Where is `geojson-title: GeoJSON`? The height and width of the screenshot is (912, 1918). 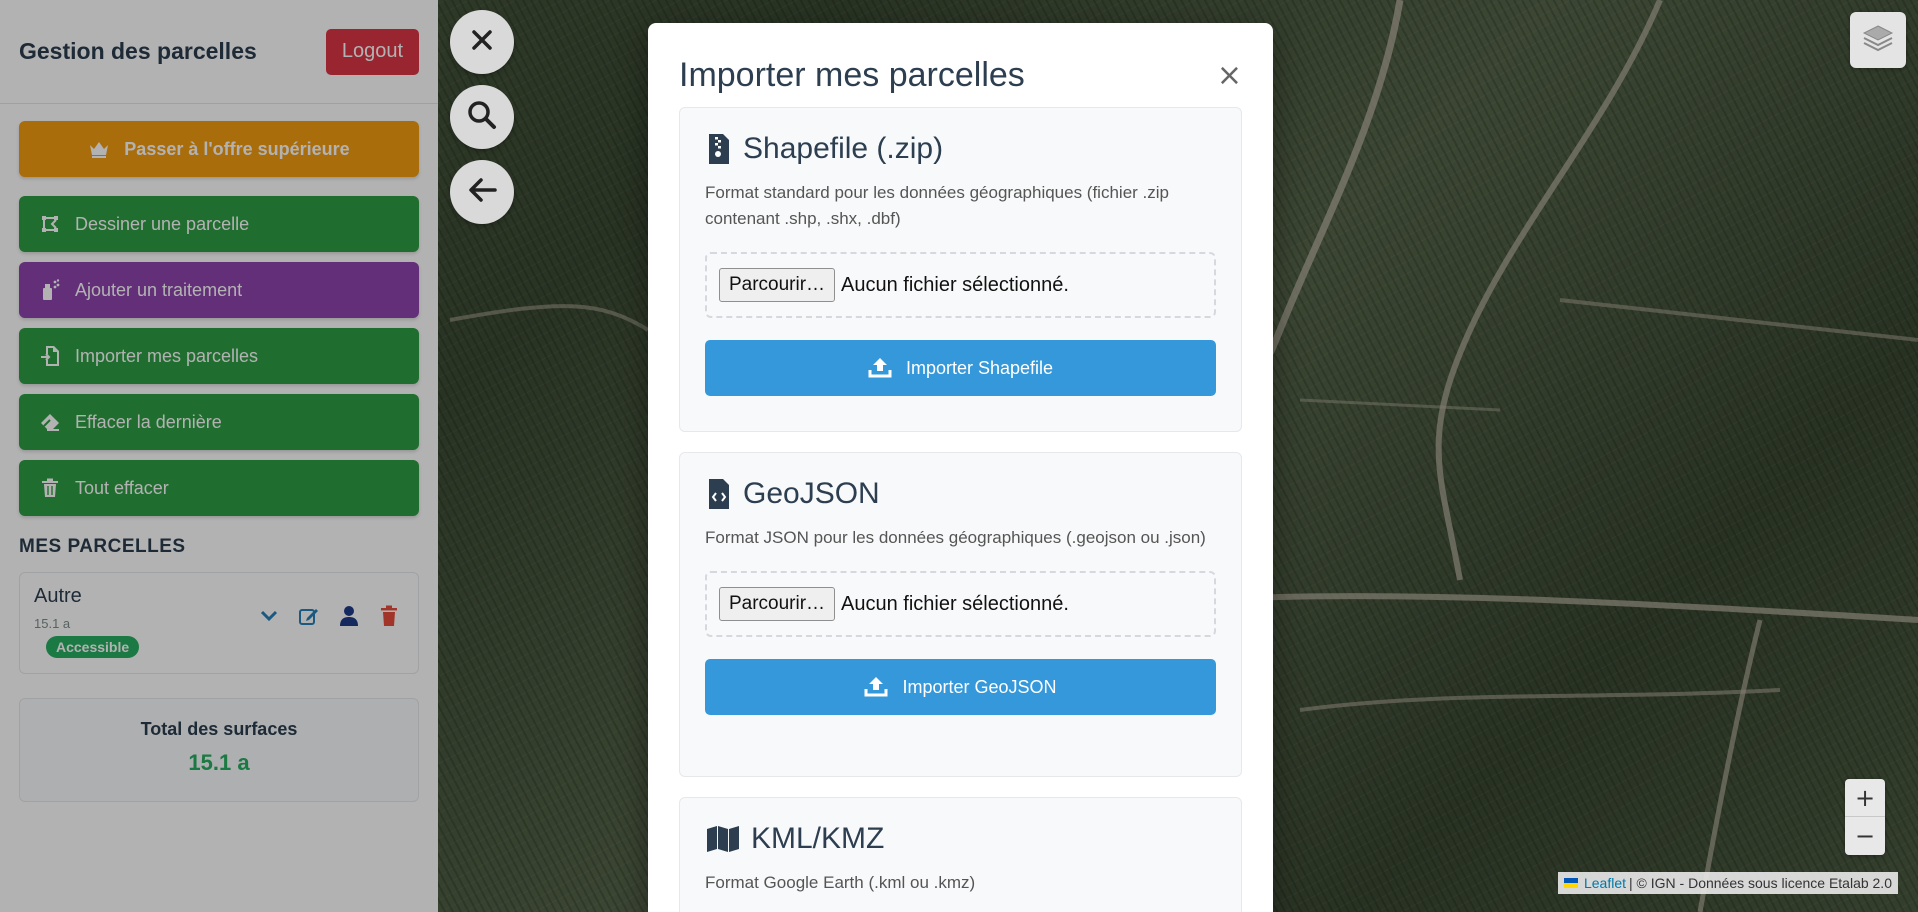
geojson-title: GeoJSON is located at coordinates (811, 493).